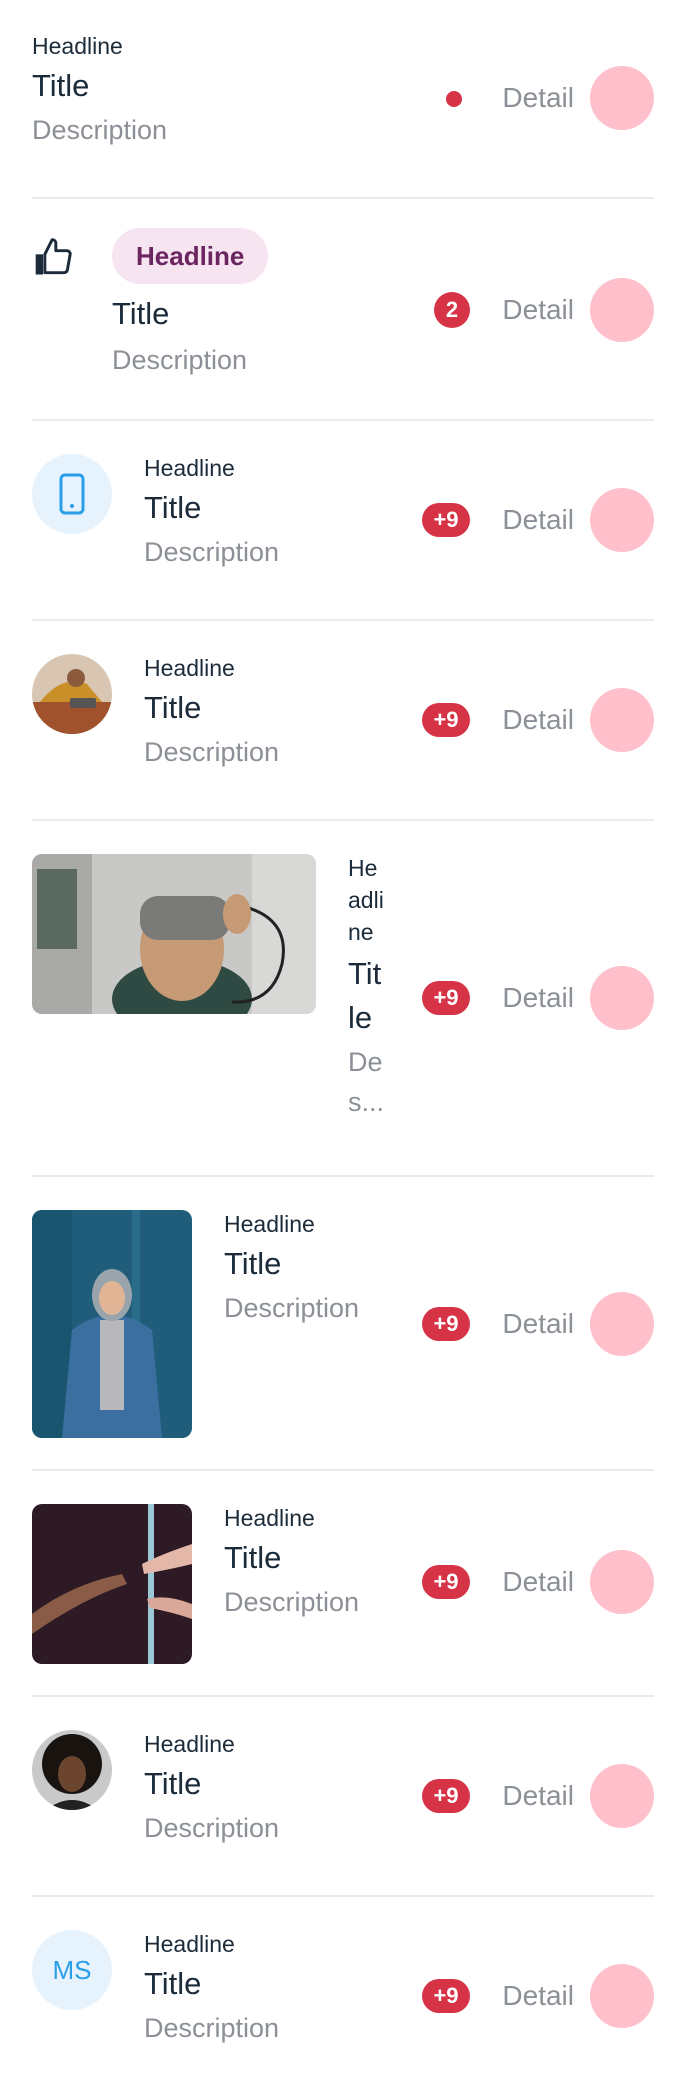 The height and width of the screenshot is (2096, 686). I want to click on phone-icon, so click(72, 494).